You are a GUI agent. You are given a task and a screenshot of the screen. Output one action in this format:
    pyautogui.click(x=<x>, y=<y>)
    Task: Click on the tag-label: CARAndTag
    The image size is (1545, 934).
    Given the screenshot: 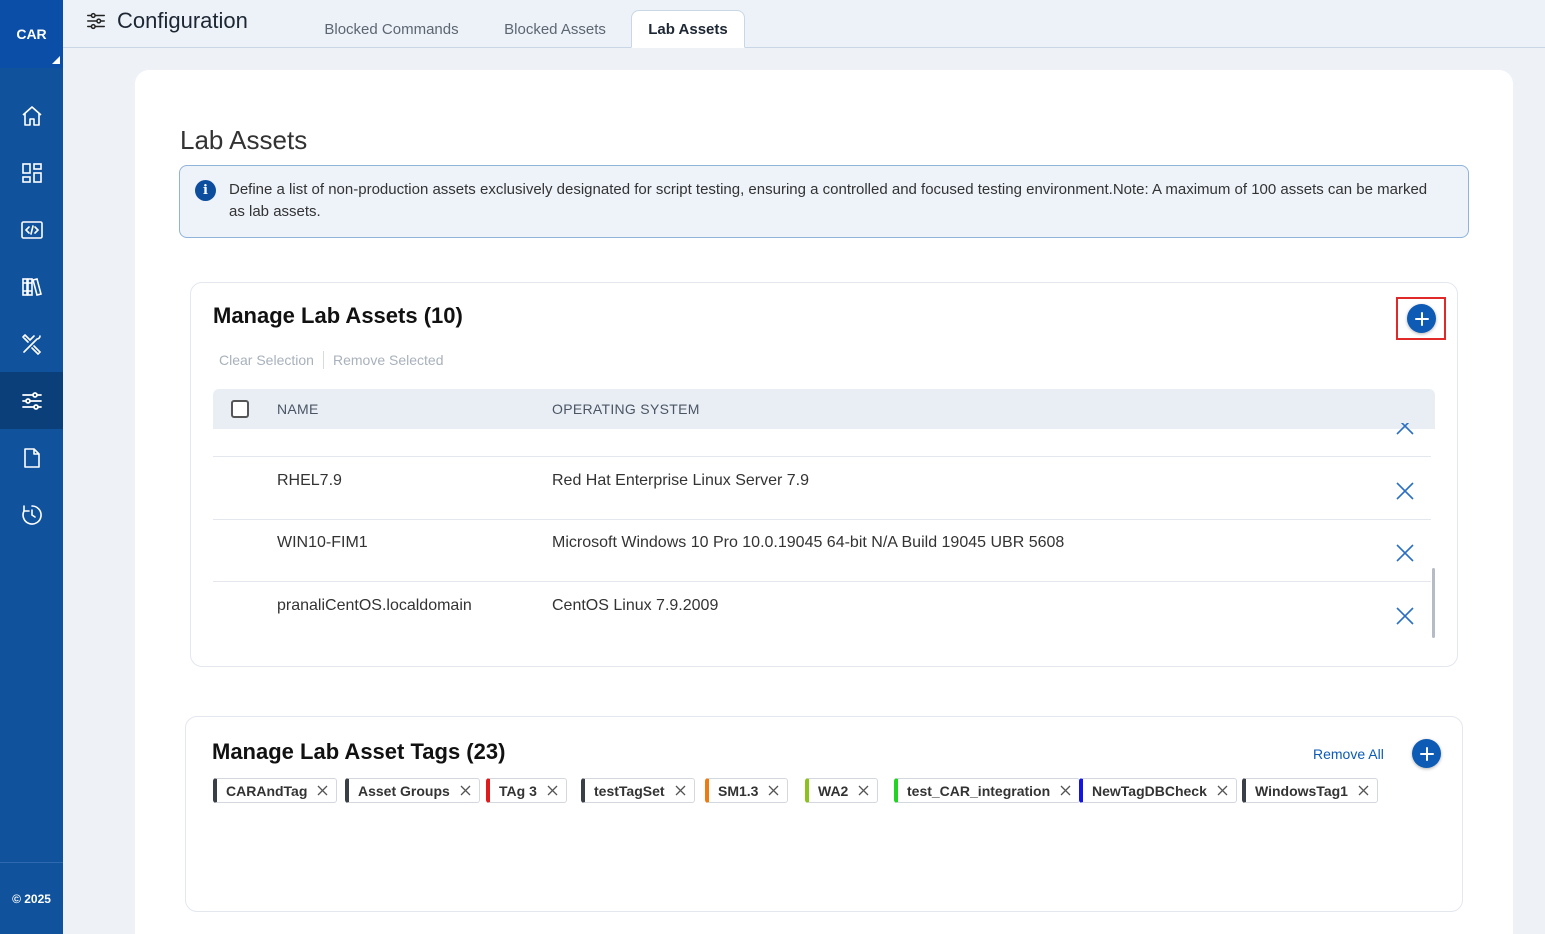 What is the action you would take?
    pyautogui.click(x=267, y=790)
    